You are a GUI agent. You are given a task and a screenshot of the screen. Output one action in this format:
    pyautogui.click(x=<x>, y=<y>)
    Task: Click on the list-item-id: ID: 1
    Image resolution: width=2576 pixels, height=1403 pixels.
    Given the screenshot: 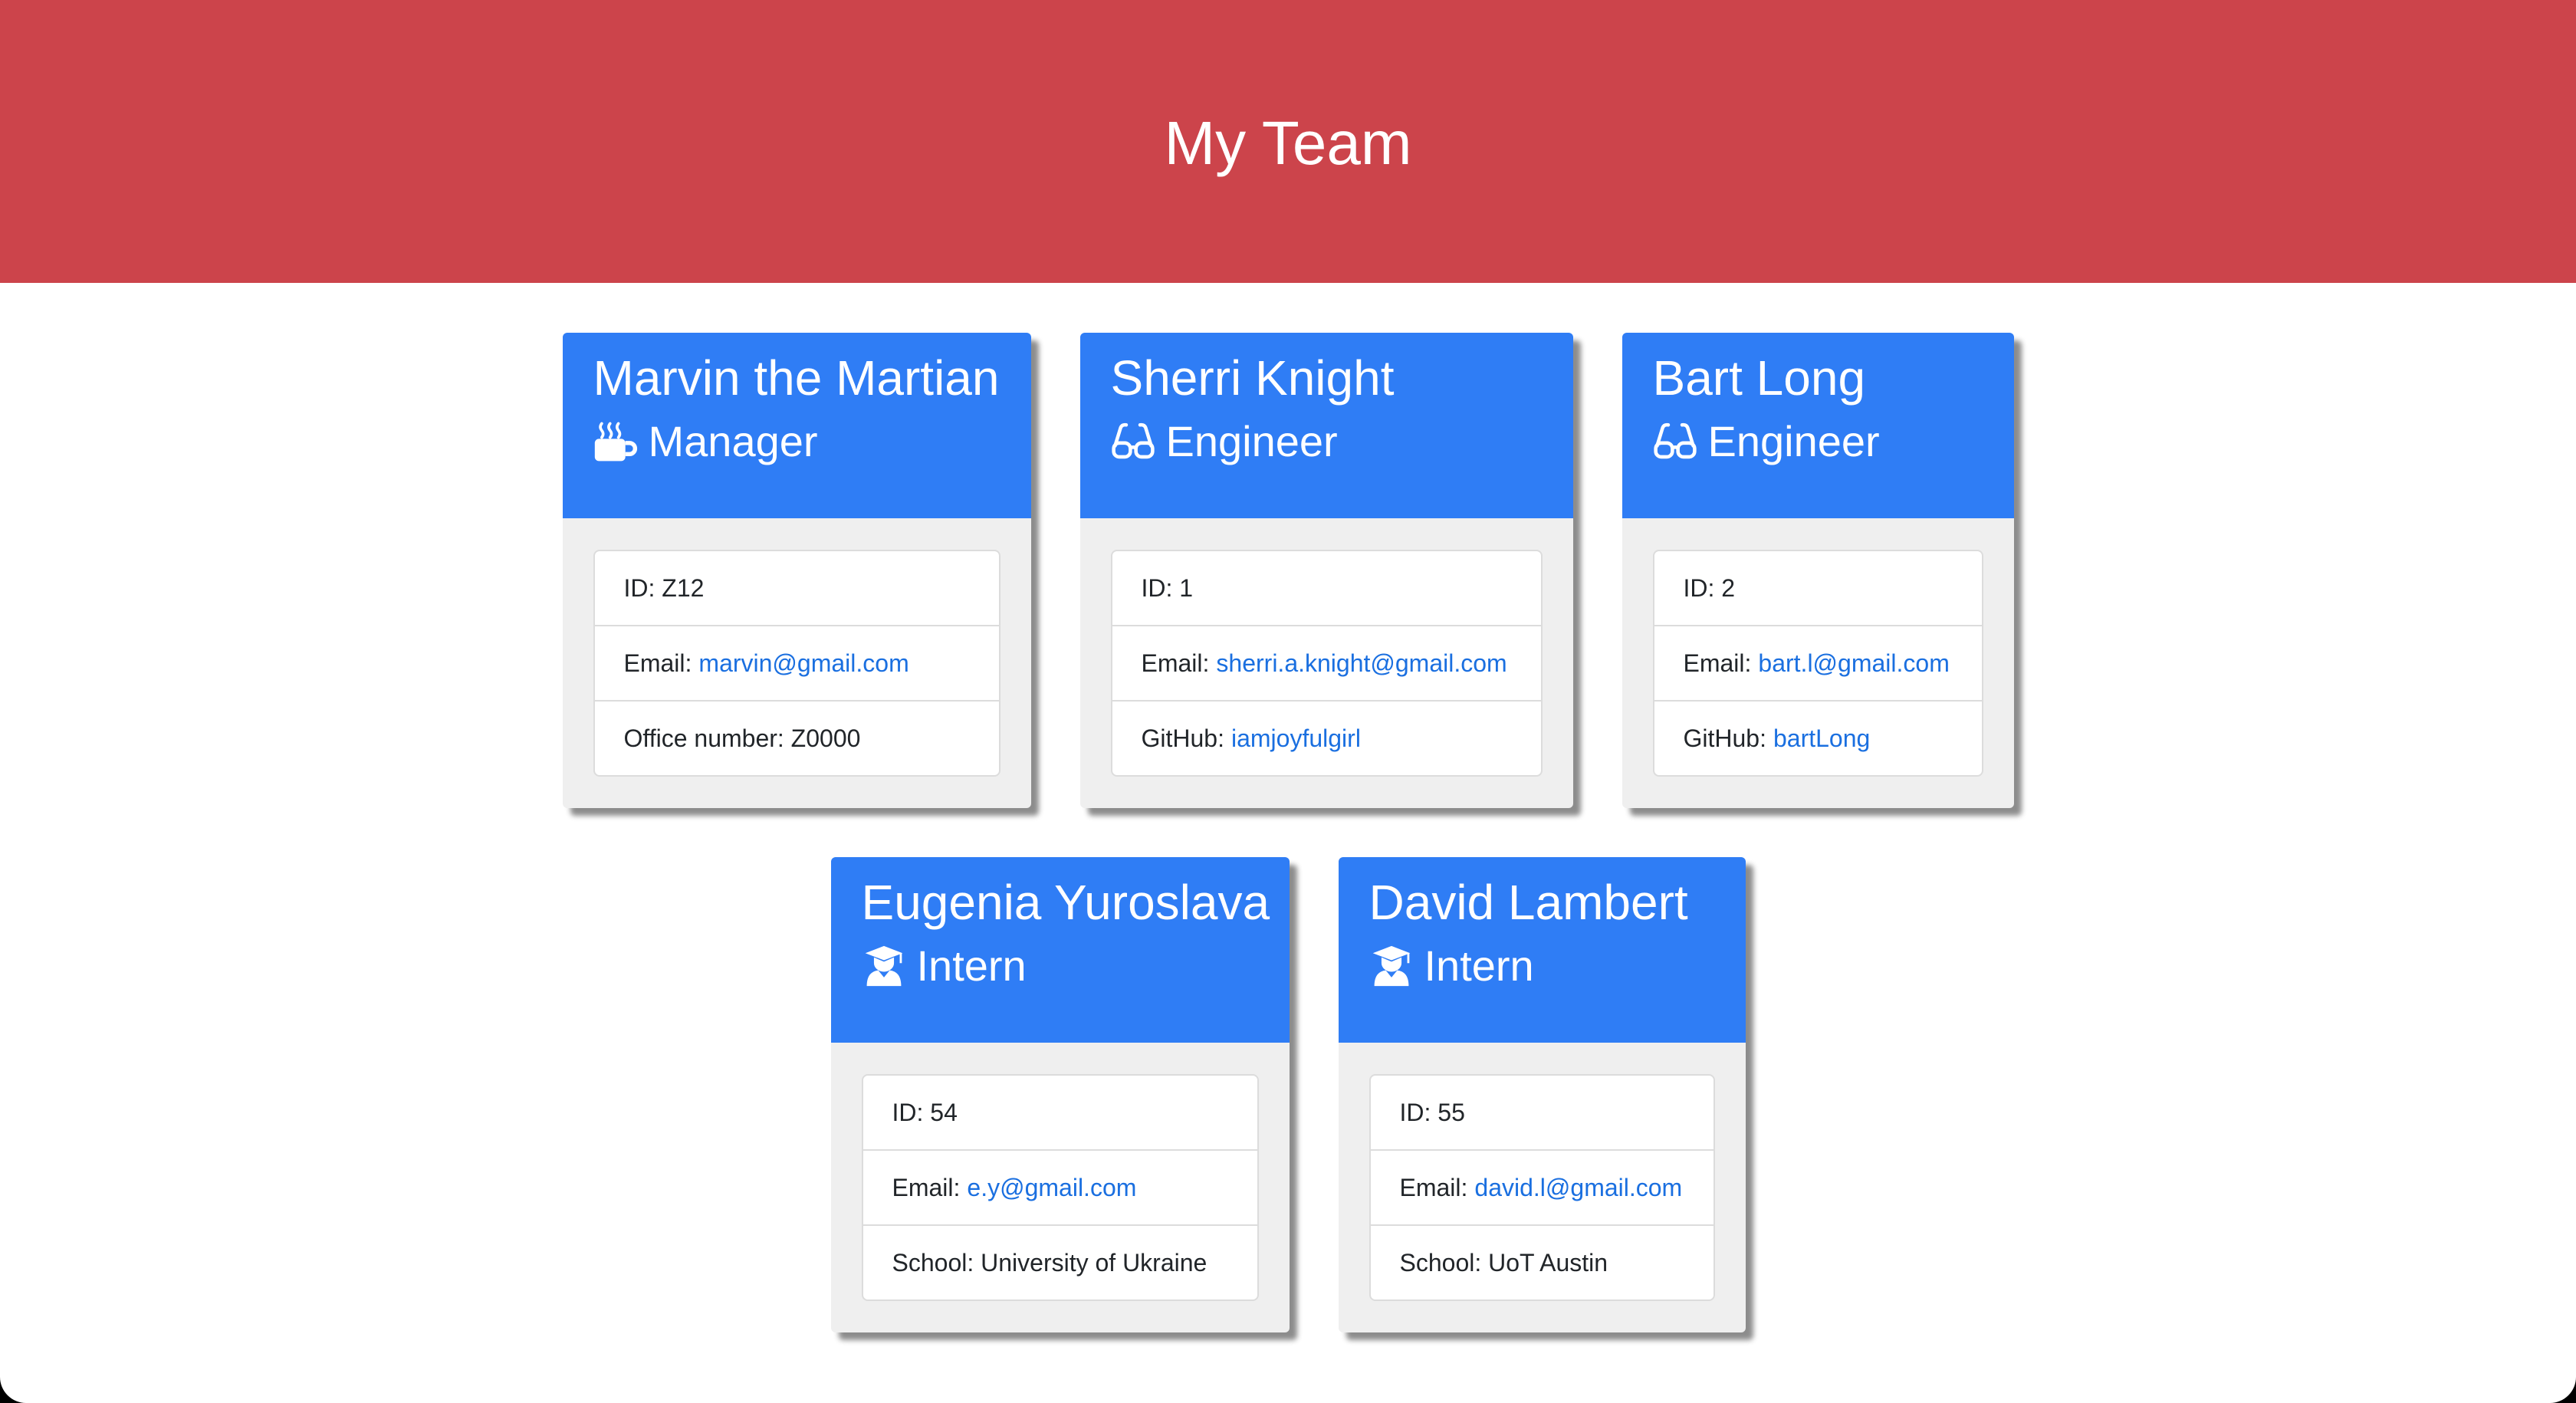 What is the action you would take?
    pyautogui.click(x=1167, y=588)
    